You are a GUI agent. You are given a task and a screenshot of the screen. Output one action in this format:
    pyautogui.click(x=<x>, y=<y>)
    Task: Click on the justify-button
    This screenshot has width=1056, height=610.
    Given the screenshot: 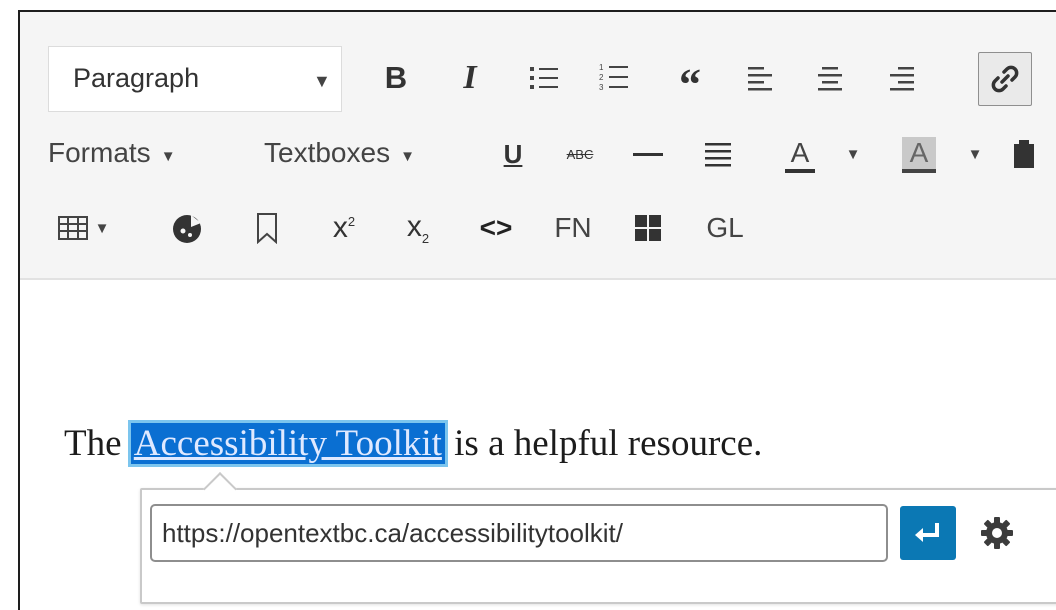 What is the action you would take?
    pyautogui.click(x=718, y=154)
    